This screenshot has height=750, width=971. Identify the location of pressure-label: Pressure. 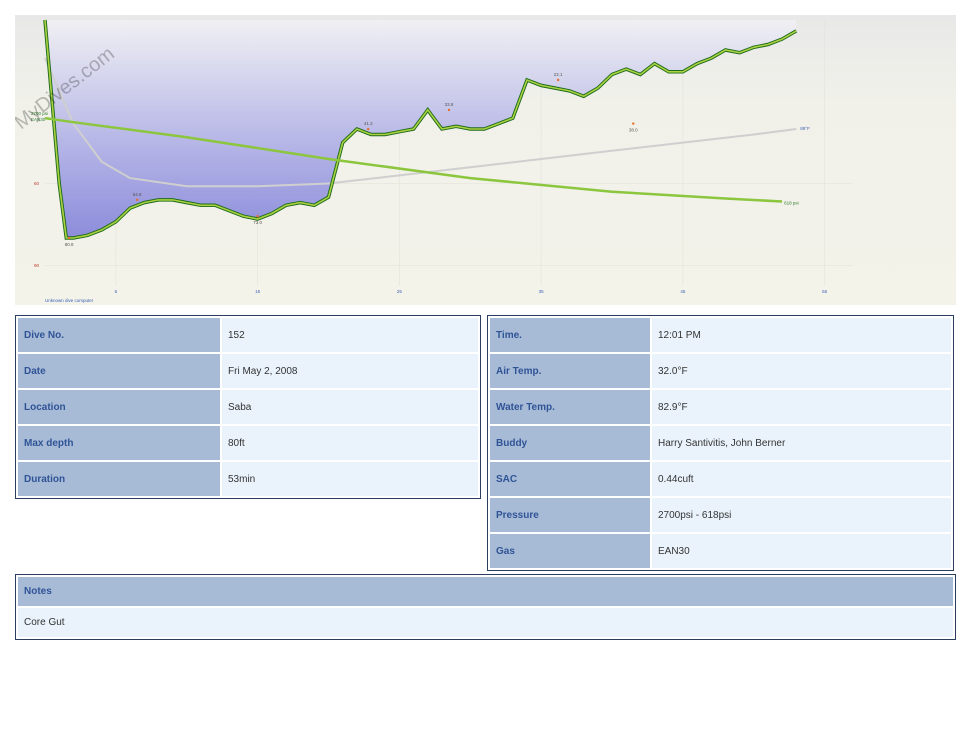
(570, 515).